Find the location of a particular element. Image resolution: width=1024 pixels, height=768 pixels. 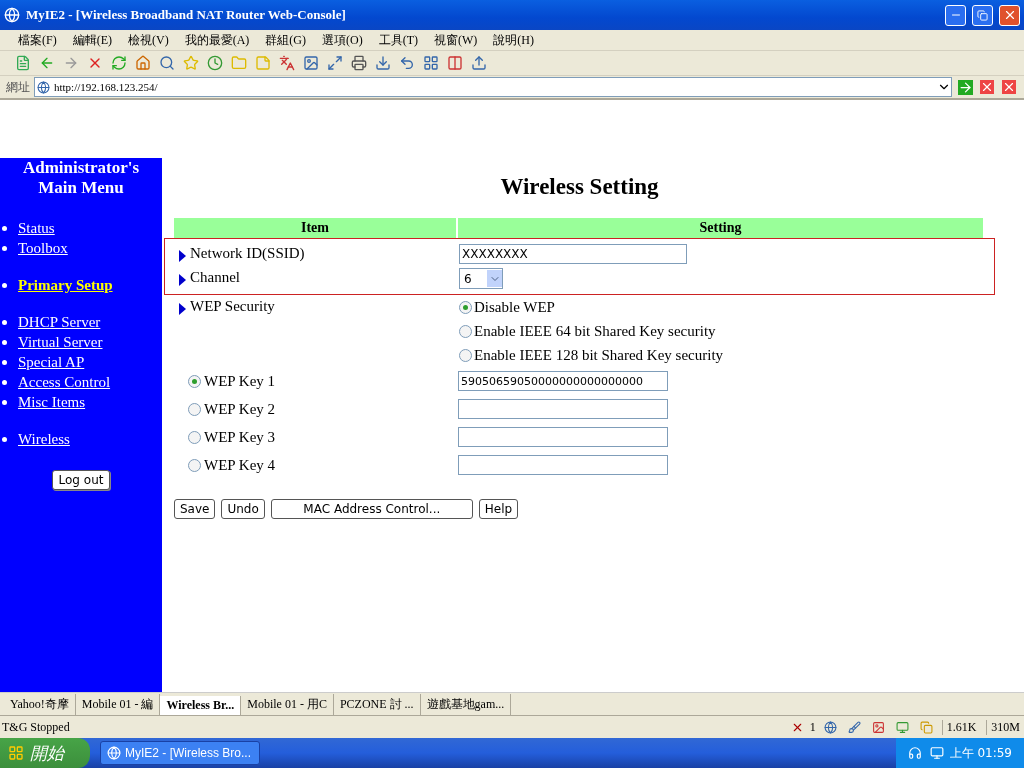

close-button is located at coordinates (1009, 15).